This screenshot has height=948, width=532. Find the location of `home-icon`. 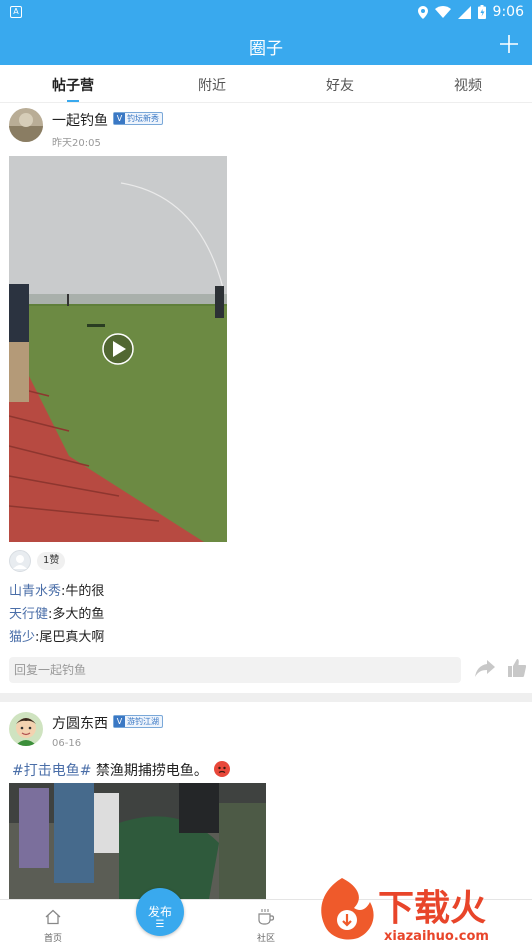

home-icon is located at coordinates (53, 917).